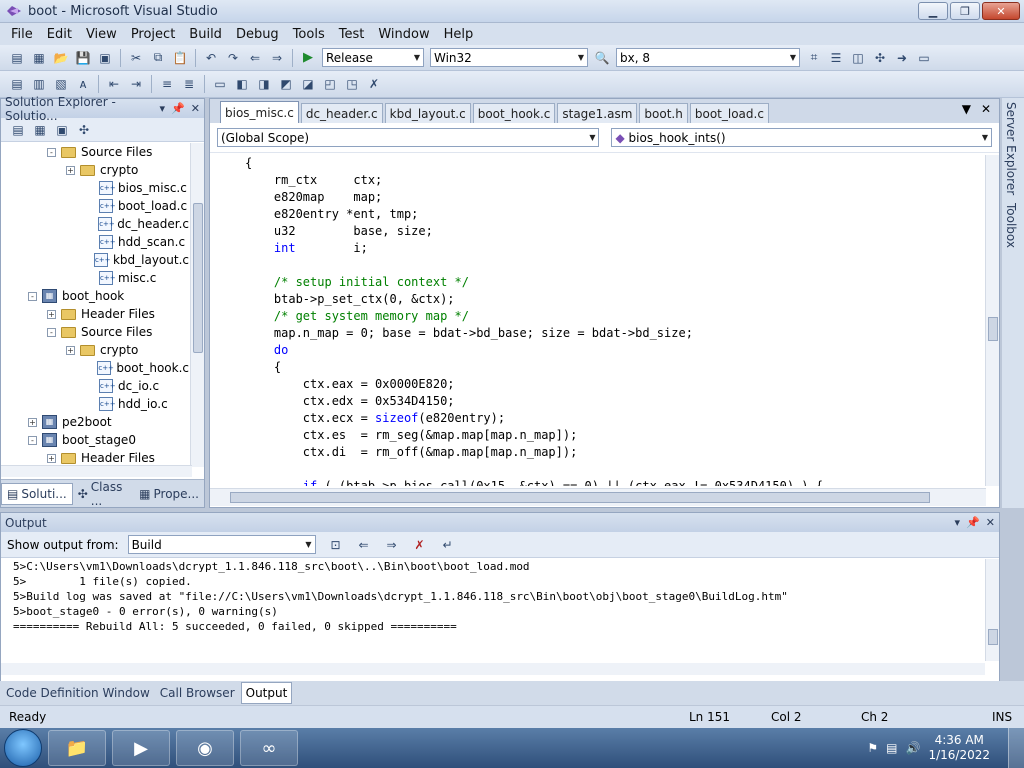  Describe the element at coordinates (23, 748) in the screenshot. I see `start-button` at that location.